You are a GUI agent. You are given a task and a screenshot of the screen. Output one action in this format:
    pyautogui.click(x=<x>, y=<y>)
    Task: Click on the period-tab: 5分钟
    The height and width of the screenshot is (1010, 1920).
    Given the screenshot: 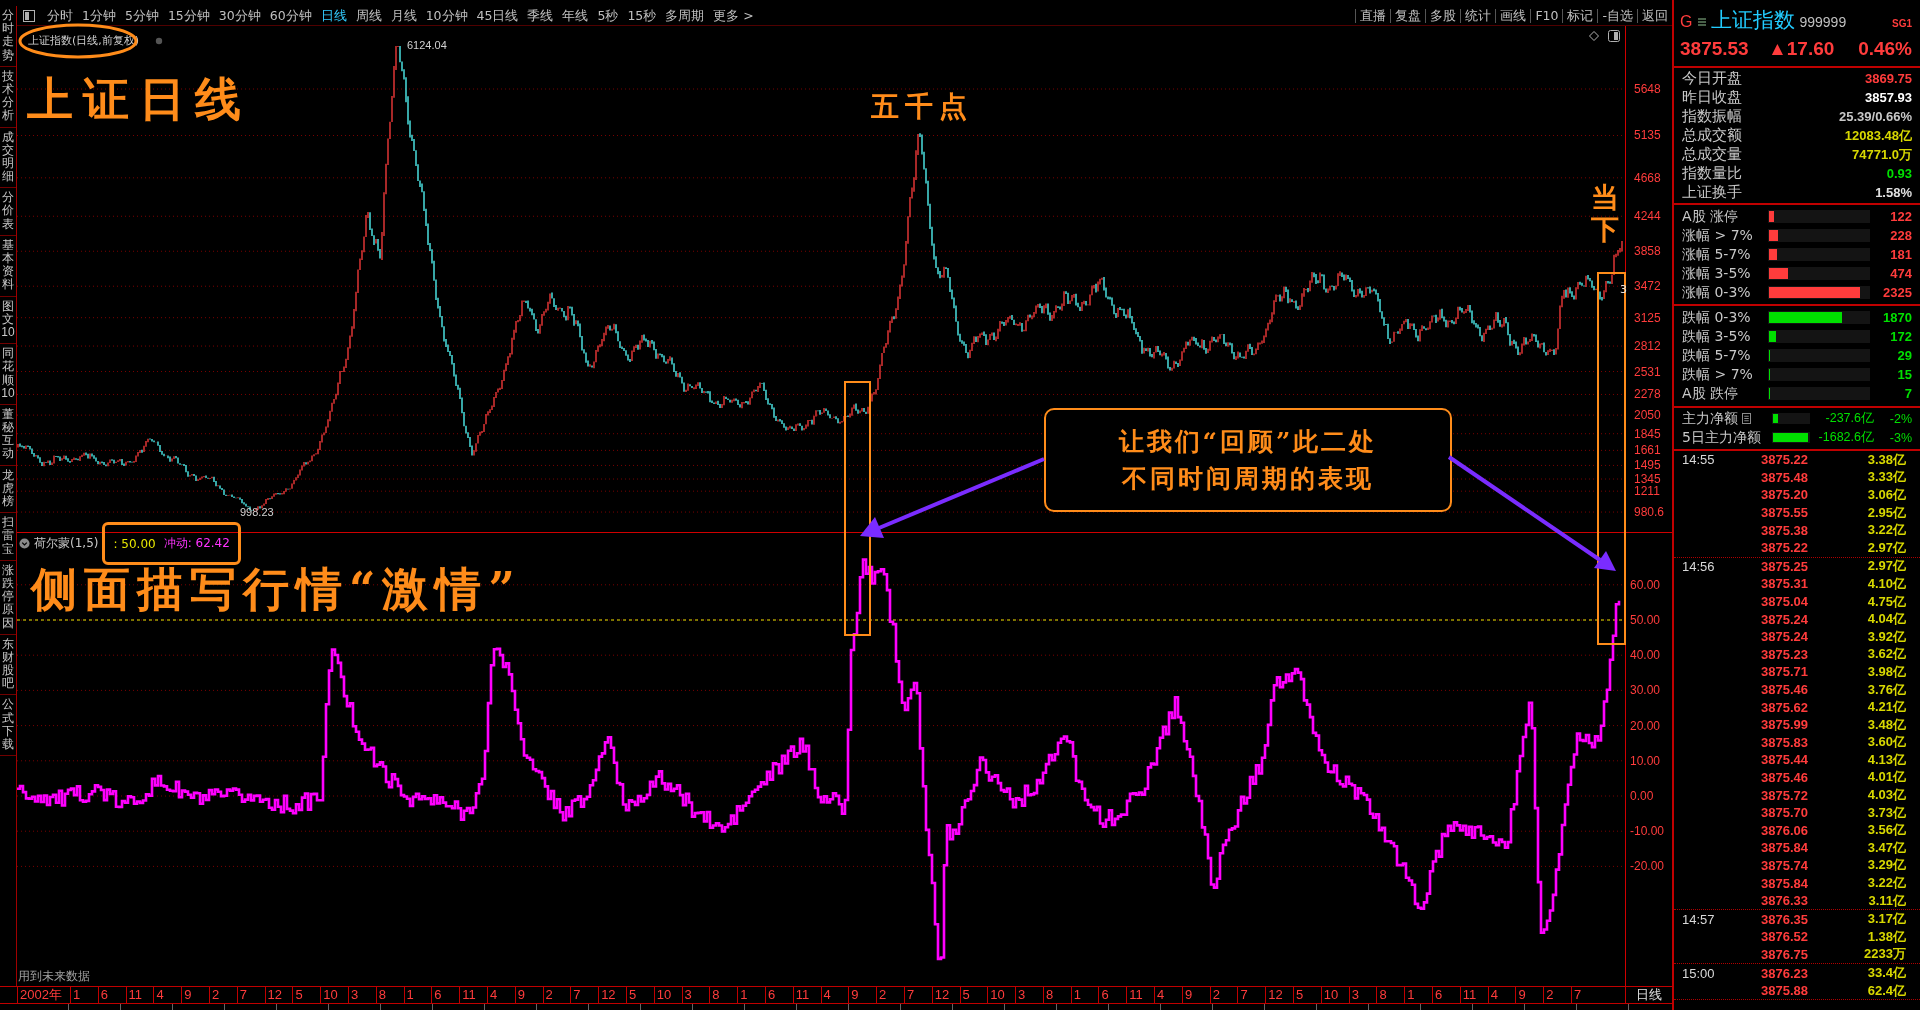 What is the action you would take?
    pyautogui.click(x=141, y=15)
    